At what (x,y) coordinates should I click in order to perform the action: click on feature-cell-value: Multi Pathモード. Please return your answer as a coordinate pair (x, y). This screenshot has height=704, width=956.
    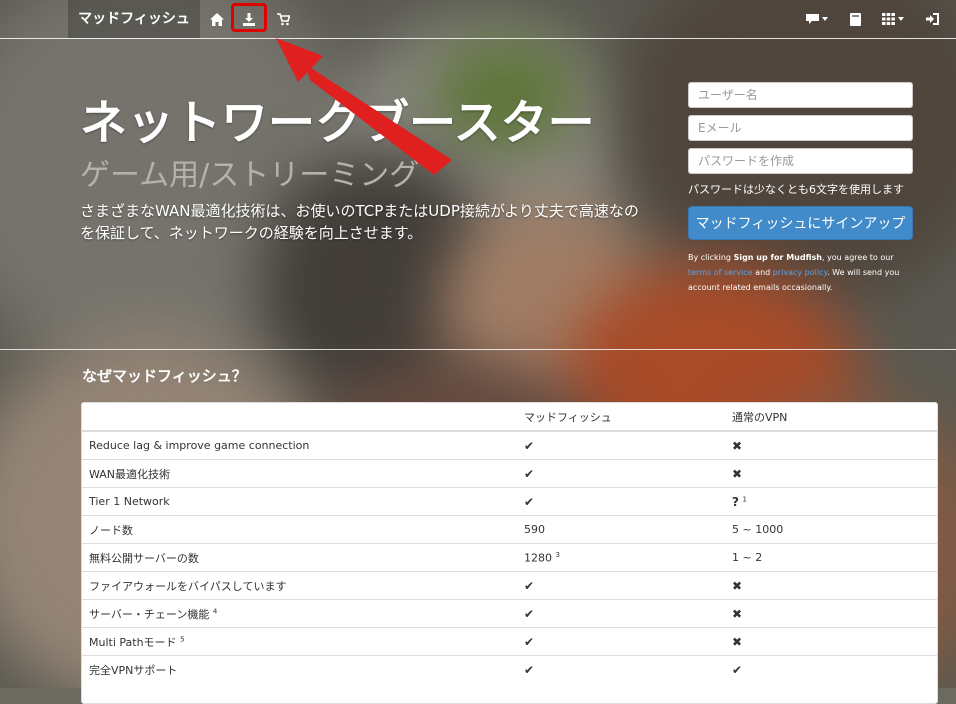
    Looking at the image, I should click on (133, 642).